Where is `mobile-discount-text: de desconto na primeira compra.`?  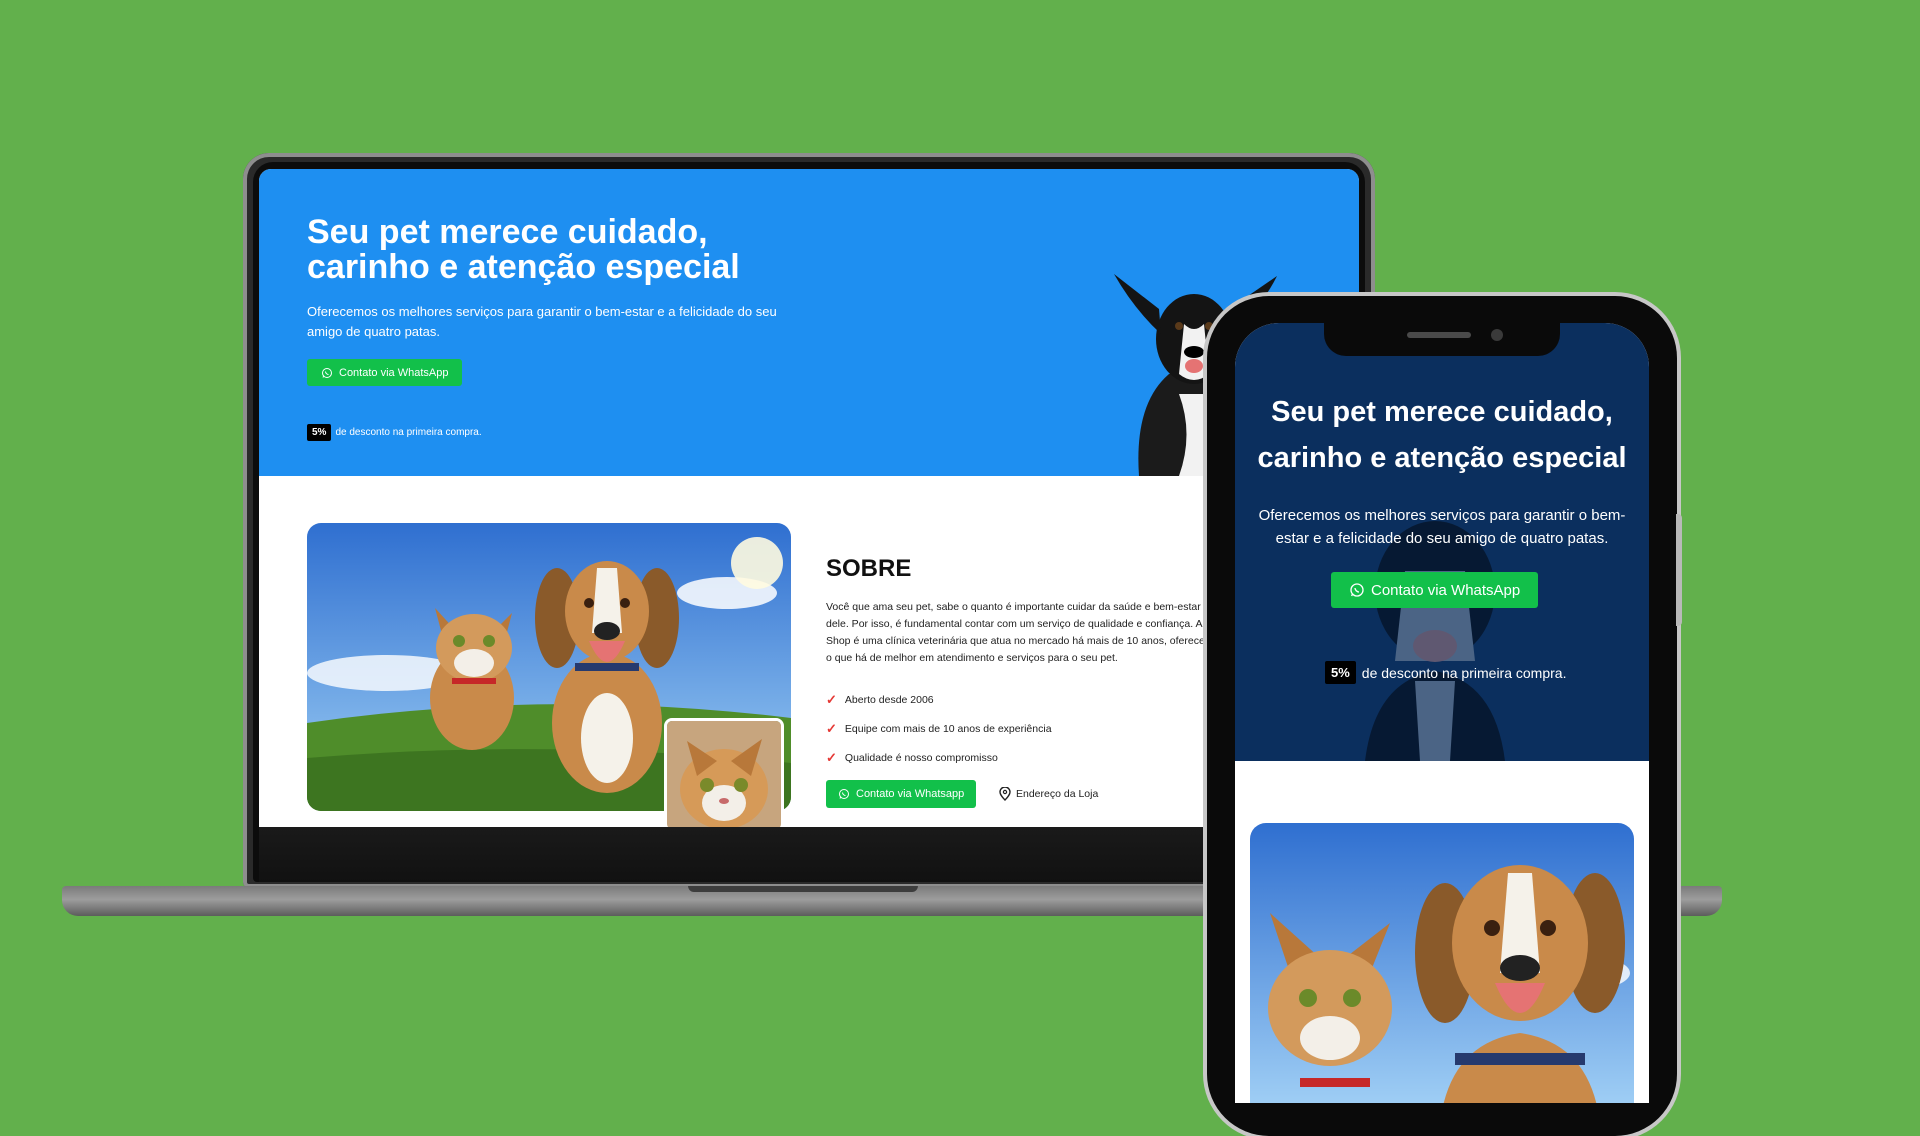
mobile-discount-text: de desconto na primeira compra. is located at coordinates (1464, 672).